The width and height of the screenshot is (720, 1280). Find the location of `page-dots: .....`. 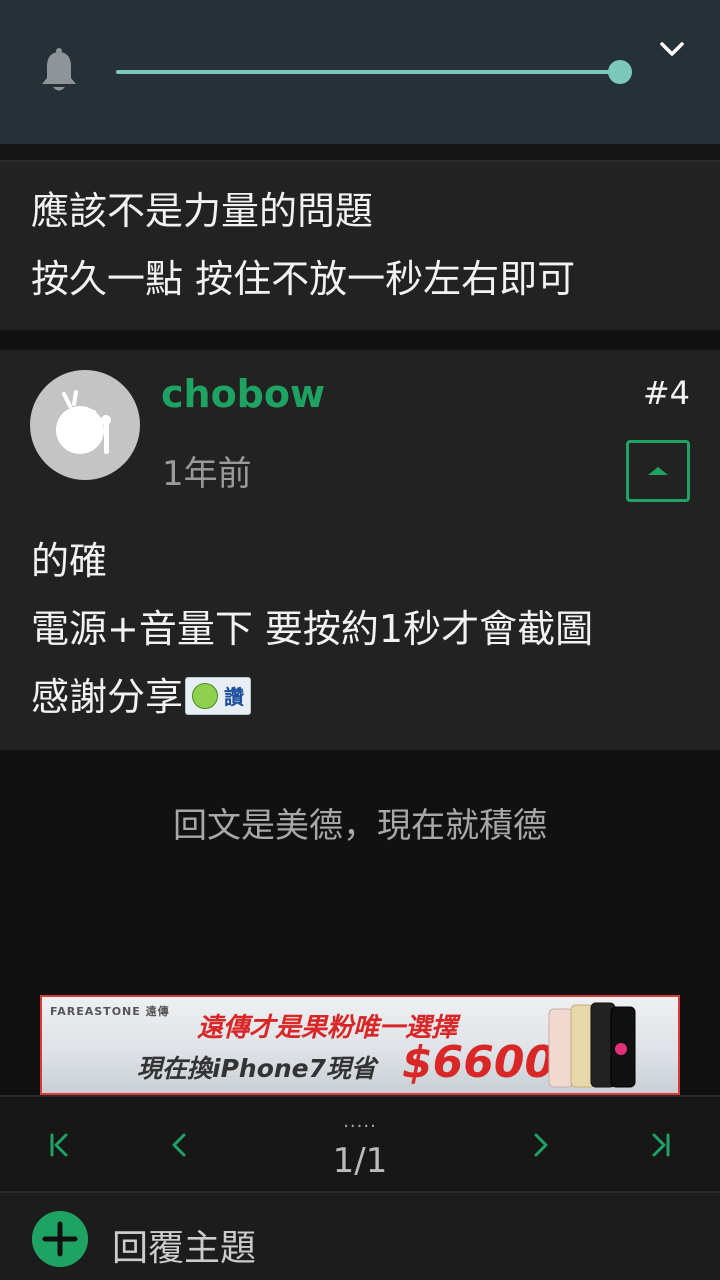

page-dots: ..... is located at coordinates (360, 1121).